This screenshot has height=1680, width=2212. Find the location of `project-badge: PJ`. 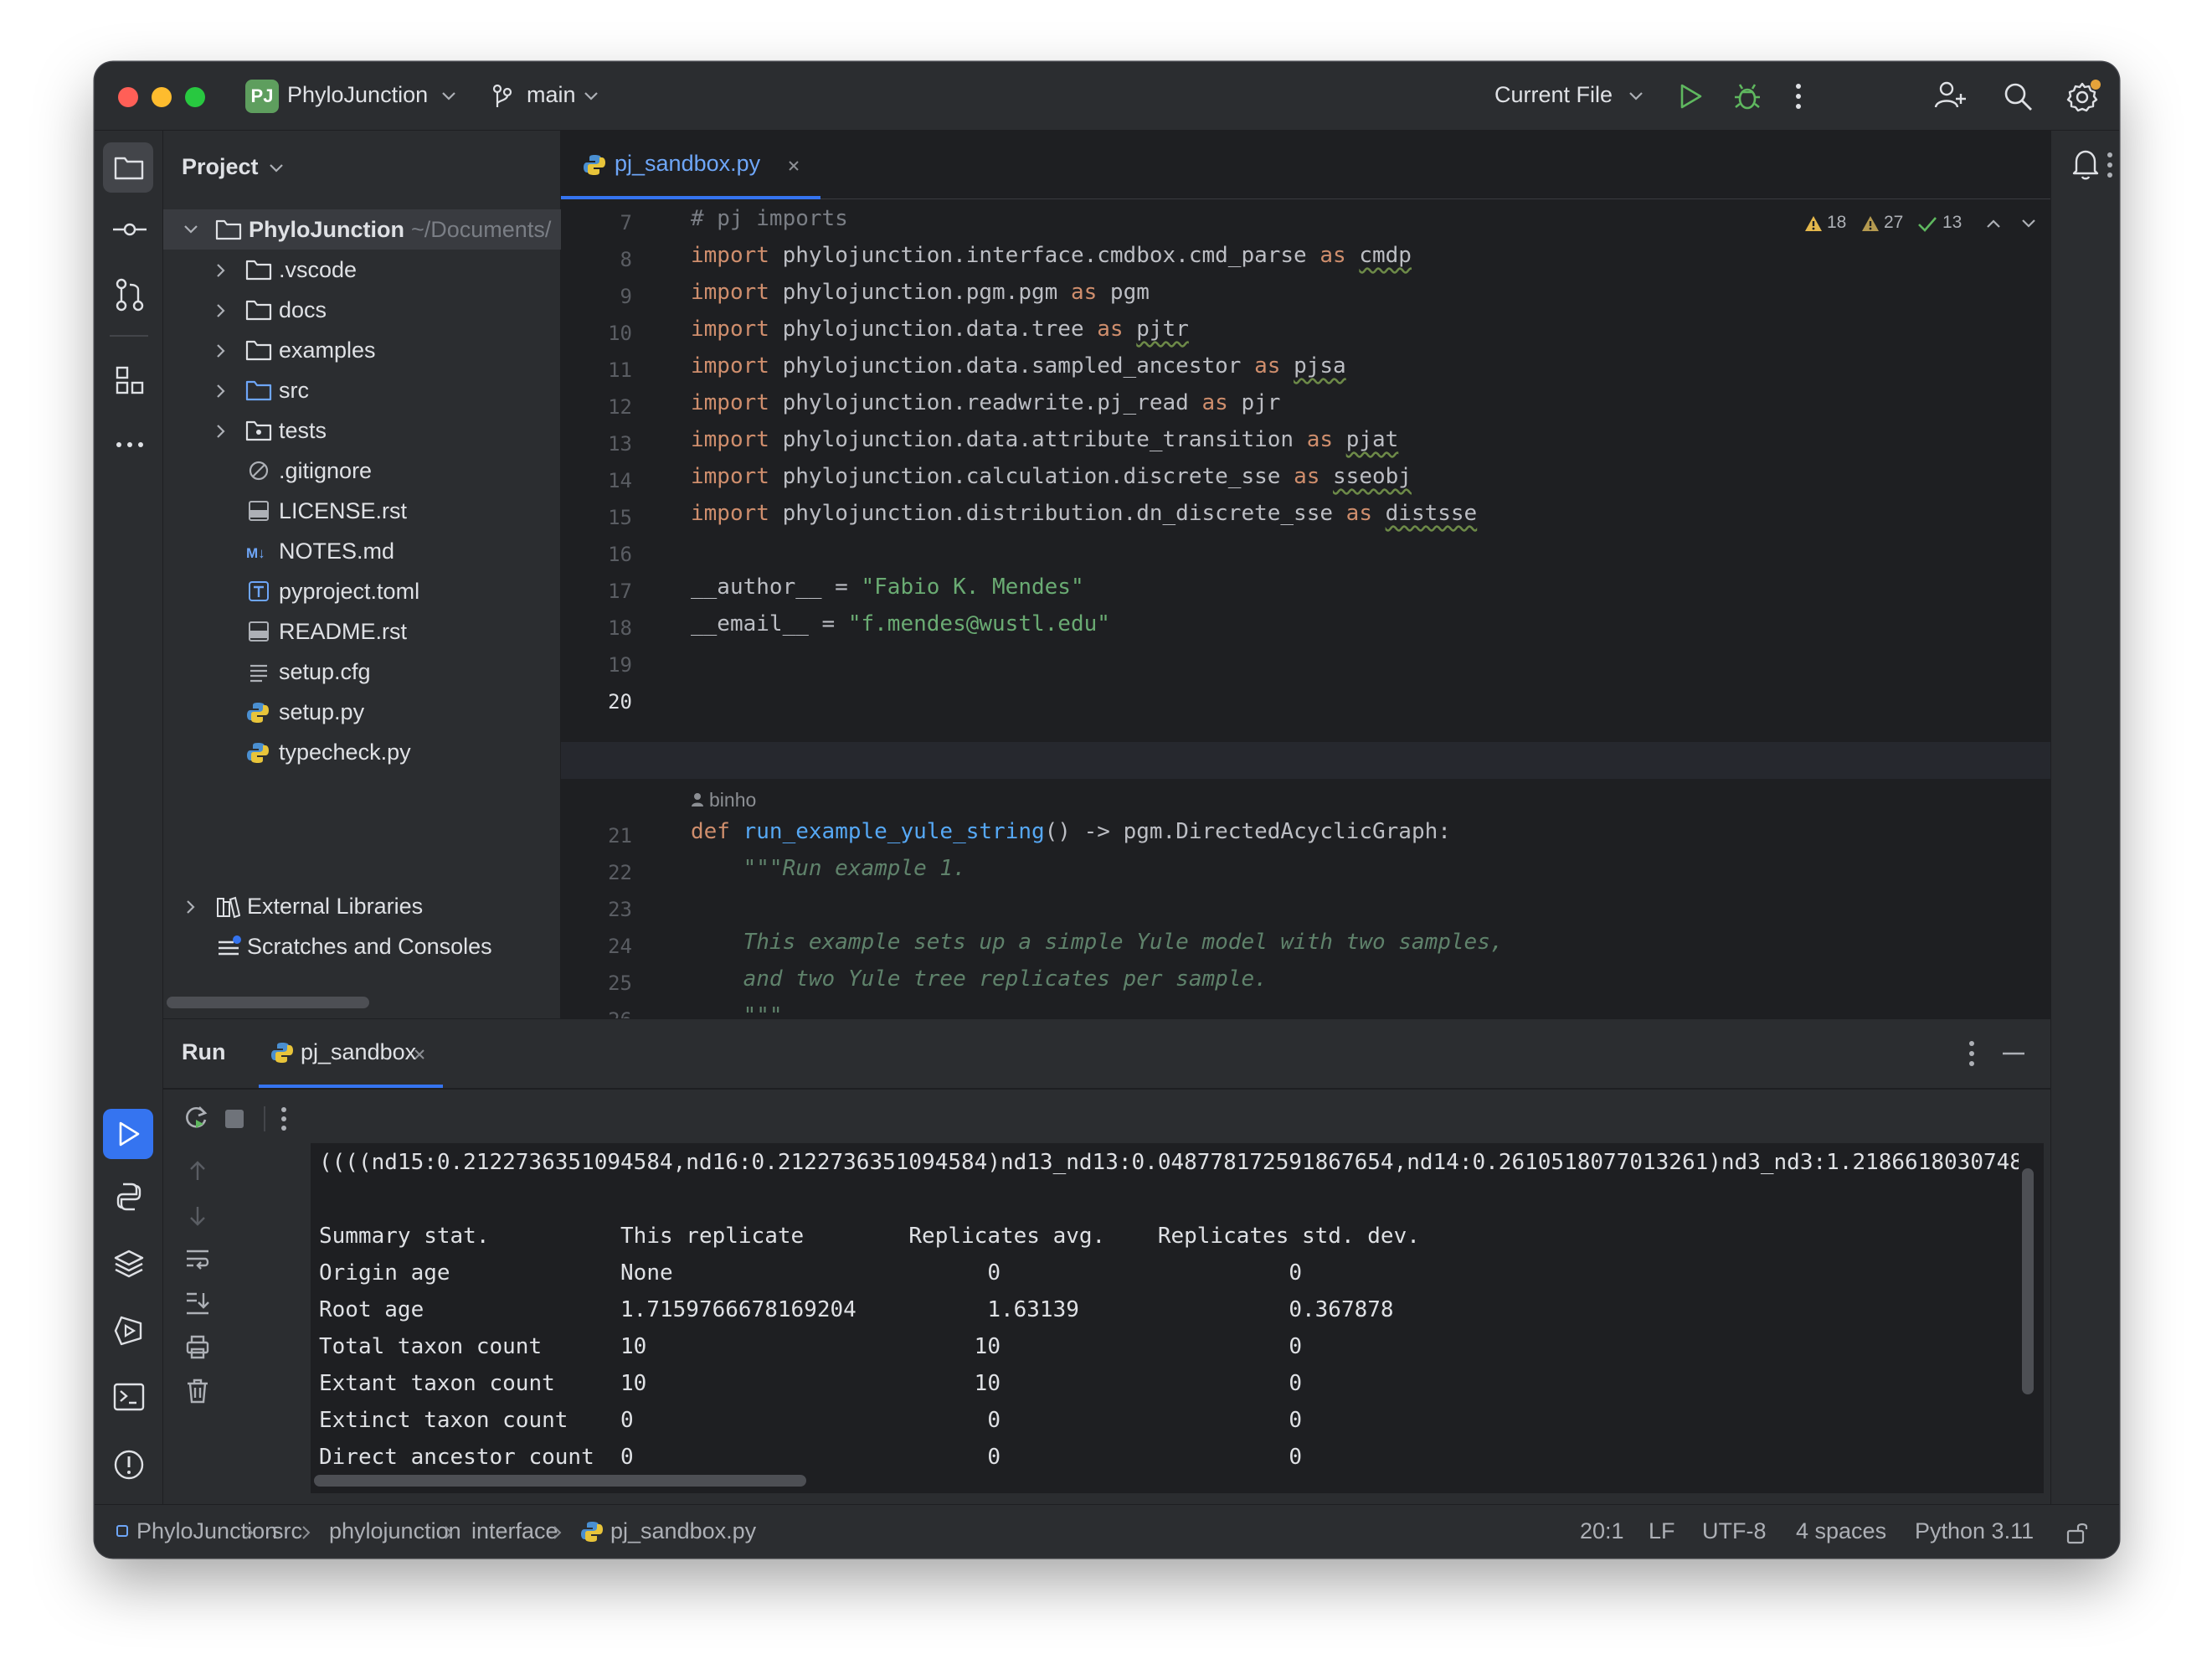

project-badge: PJ is located at coordinates (262, 96).